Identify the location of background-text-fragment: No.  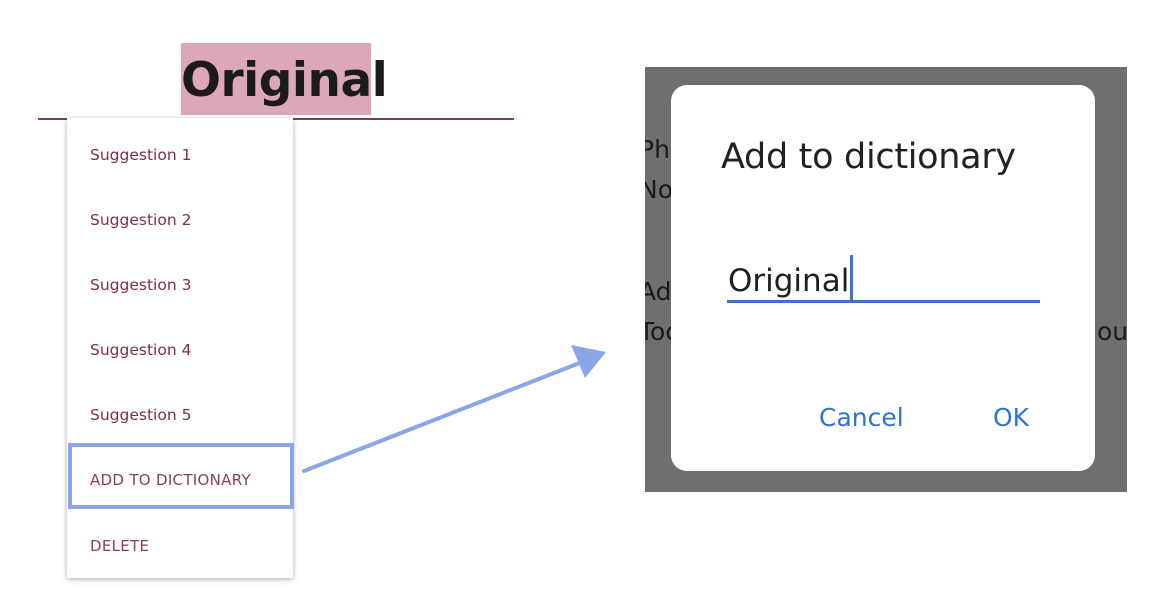
(659, 189).